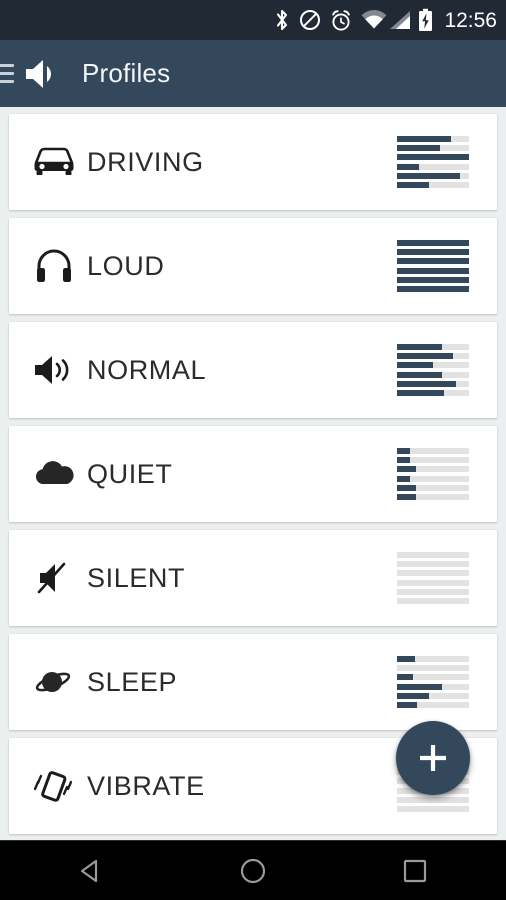 This screenshot has width=506, height=900. I want to click on status-bar: 12:56, so click(253, 20).